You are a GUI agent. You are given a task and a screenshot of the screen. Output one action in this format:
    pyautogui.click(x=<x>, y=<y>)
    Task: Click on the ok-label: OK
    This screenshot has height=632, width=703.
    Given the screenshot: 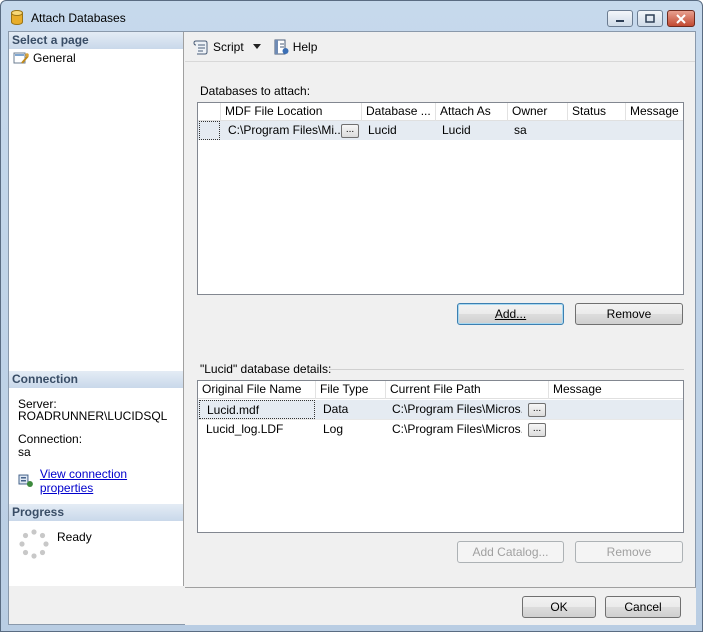 What is the action you would take?
    pyautogui.click(x=559, y=607)
    